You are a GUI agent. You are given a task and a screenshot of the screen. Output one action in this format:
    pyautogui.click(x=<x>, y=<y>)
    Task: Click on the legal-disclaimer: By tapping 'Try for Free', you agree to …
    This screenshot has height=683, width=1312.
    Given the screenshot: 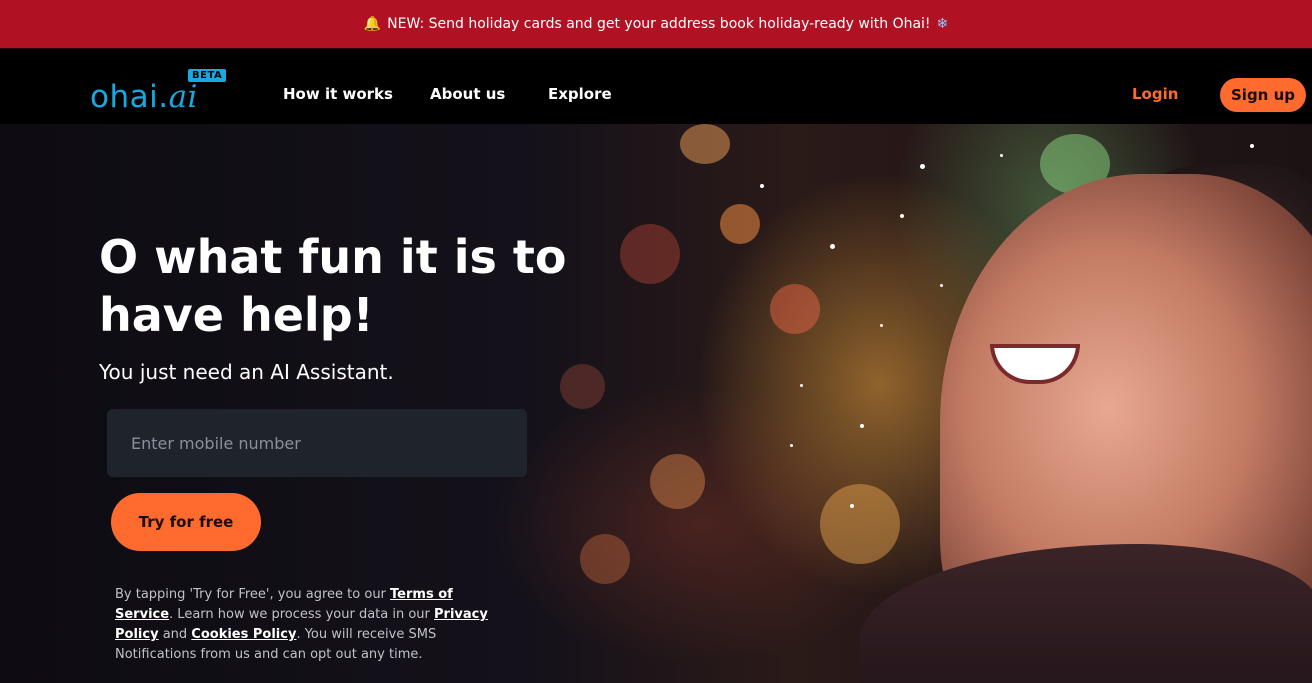 What is the action you would take?
    pyautogui.click(x=315, y=625)
    